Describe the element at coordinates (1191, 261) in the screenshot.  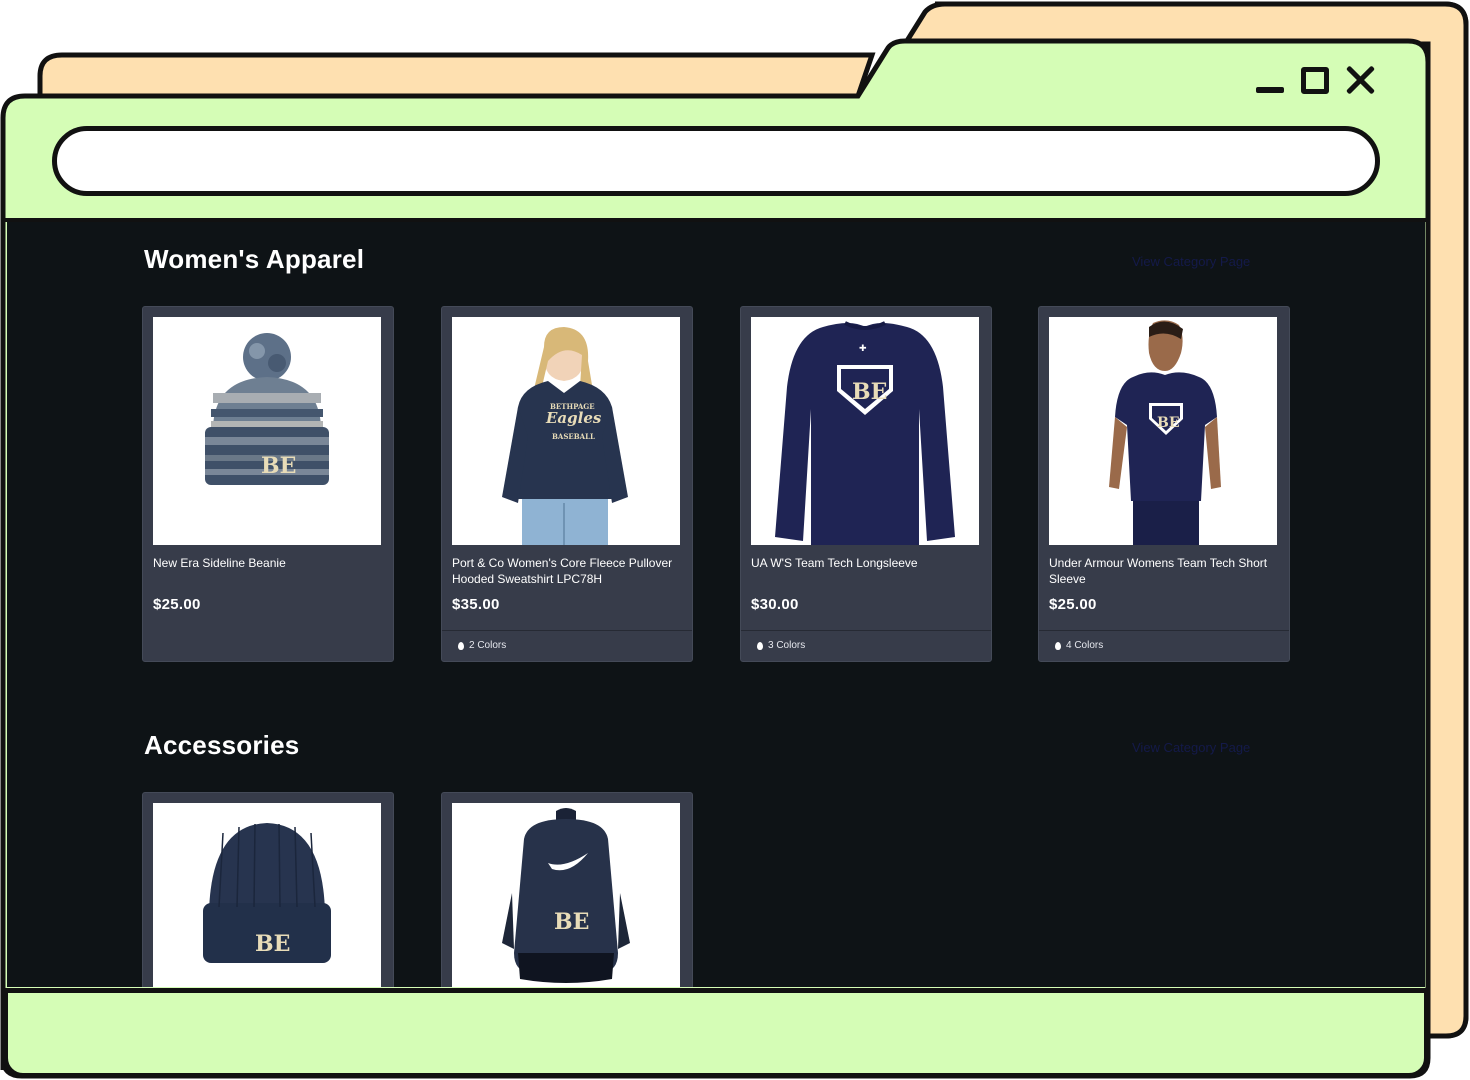
I see `view-category-link-womens: View Category Page` at that location.